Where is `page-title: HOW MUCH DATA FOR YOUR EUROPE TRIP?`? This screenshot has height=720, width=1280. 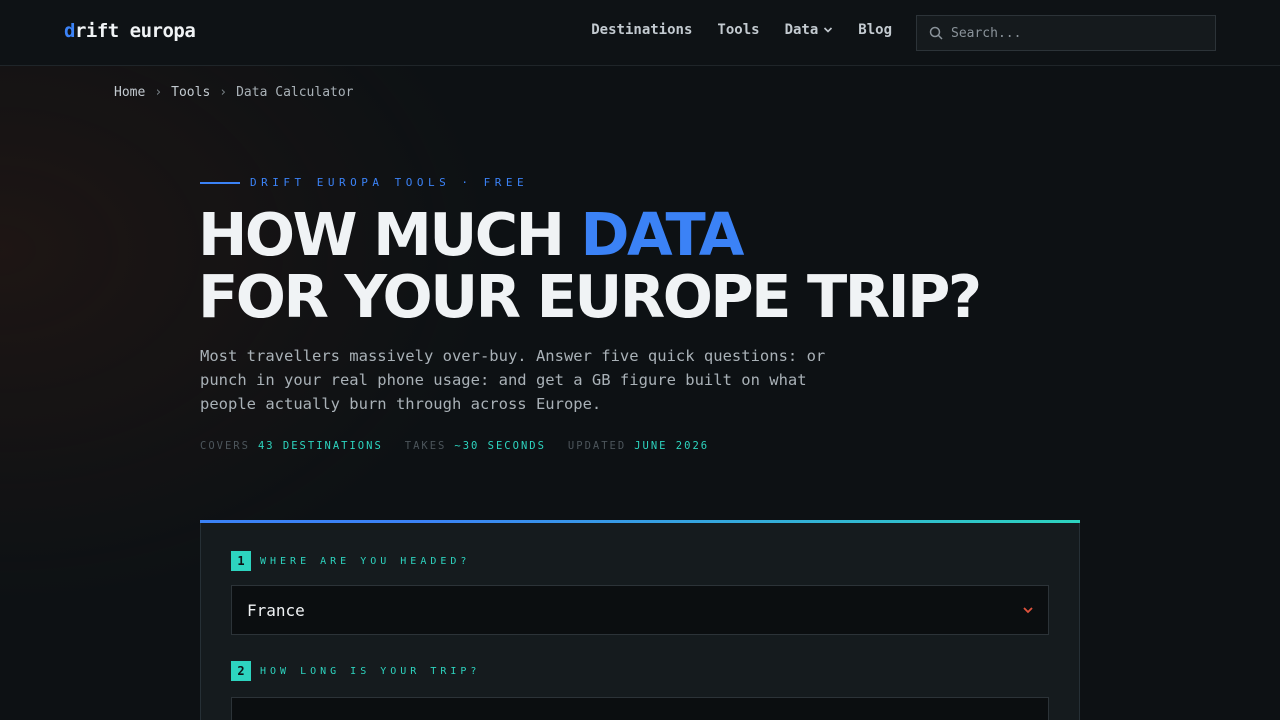 page-title: HOW MUCH DATA FOR YOUR EUROPE TRIP? is located at coordinates (590, 267).